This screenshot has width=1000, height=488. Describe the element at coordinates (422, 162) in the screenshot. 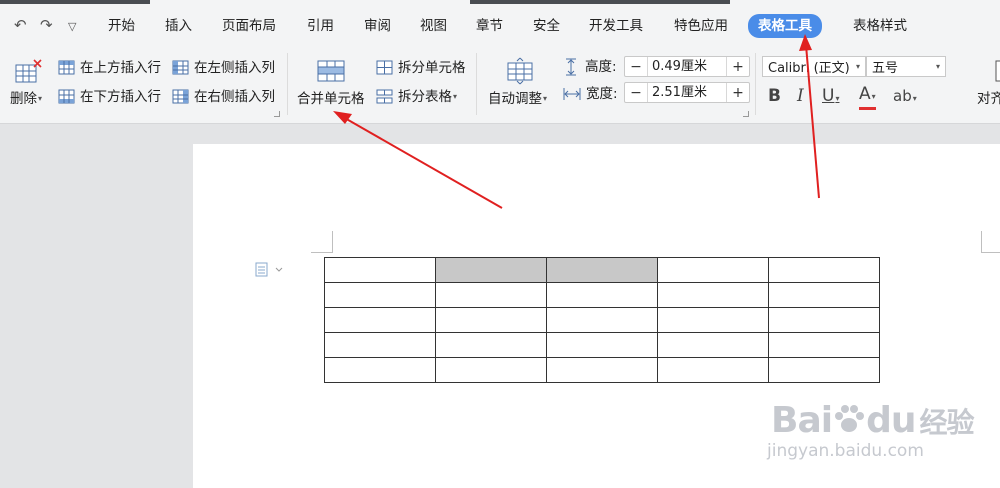

I see `arrow-to-merge-cells` at that location.